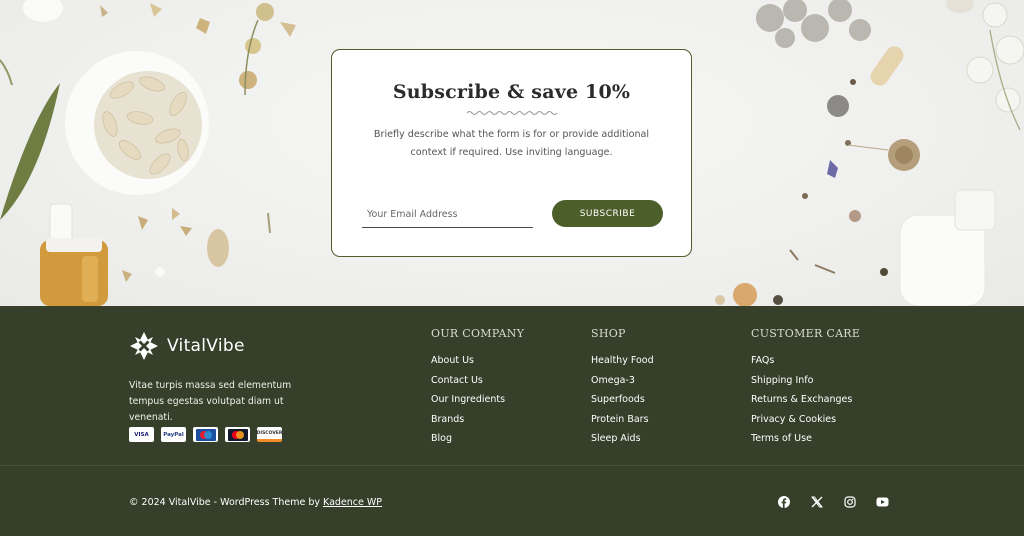 Image resolution: width=1024 pixels, height=536 pixels. What do you see at coordinates (512, 465) in the screenshot?
I see `footer-divider` at bounding box center [512, 465].